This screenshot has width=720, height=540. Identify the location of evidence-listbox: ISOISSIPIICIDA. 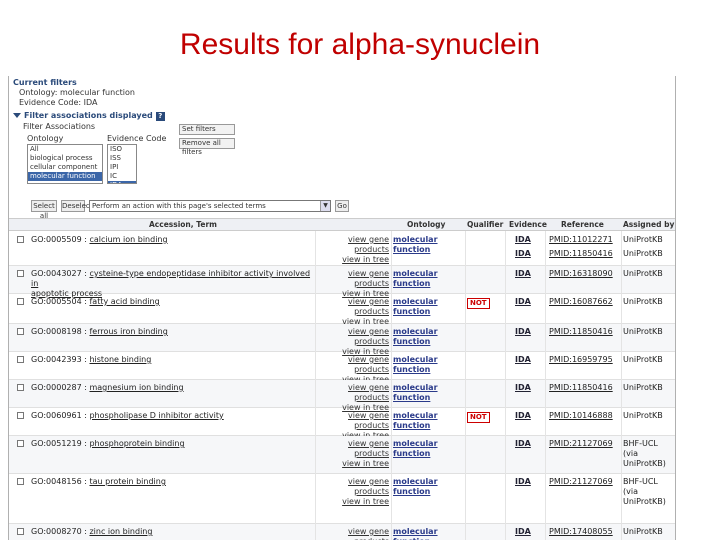
(122, 164).